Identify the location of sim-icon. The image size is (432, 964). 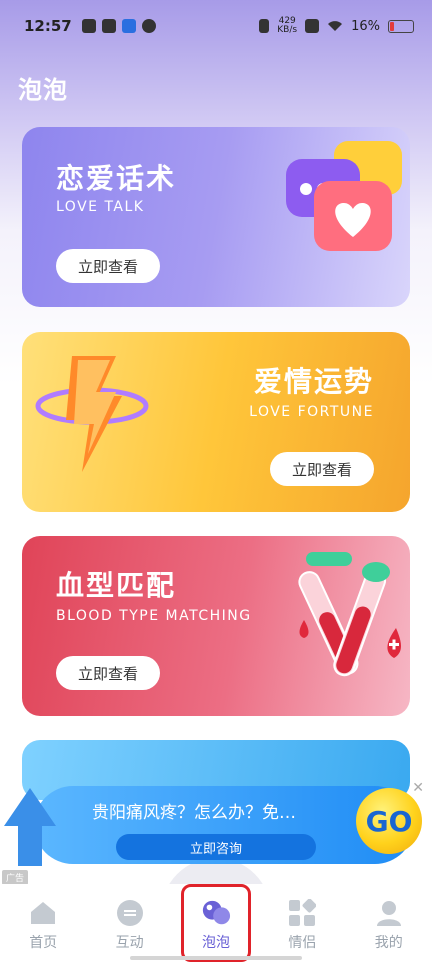
(312, 26).